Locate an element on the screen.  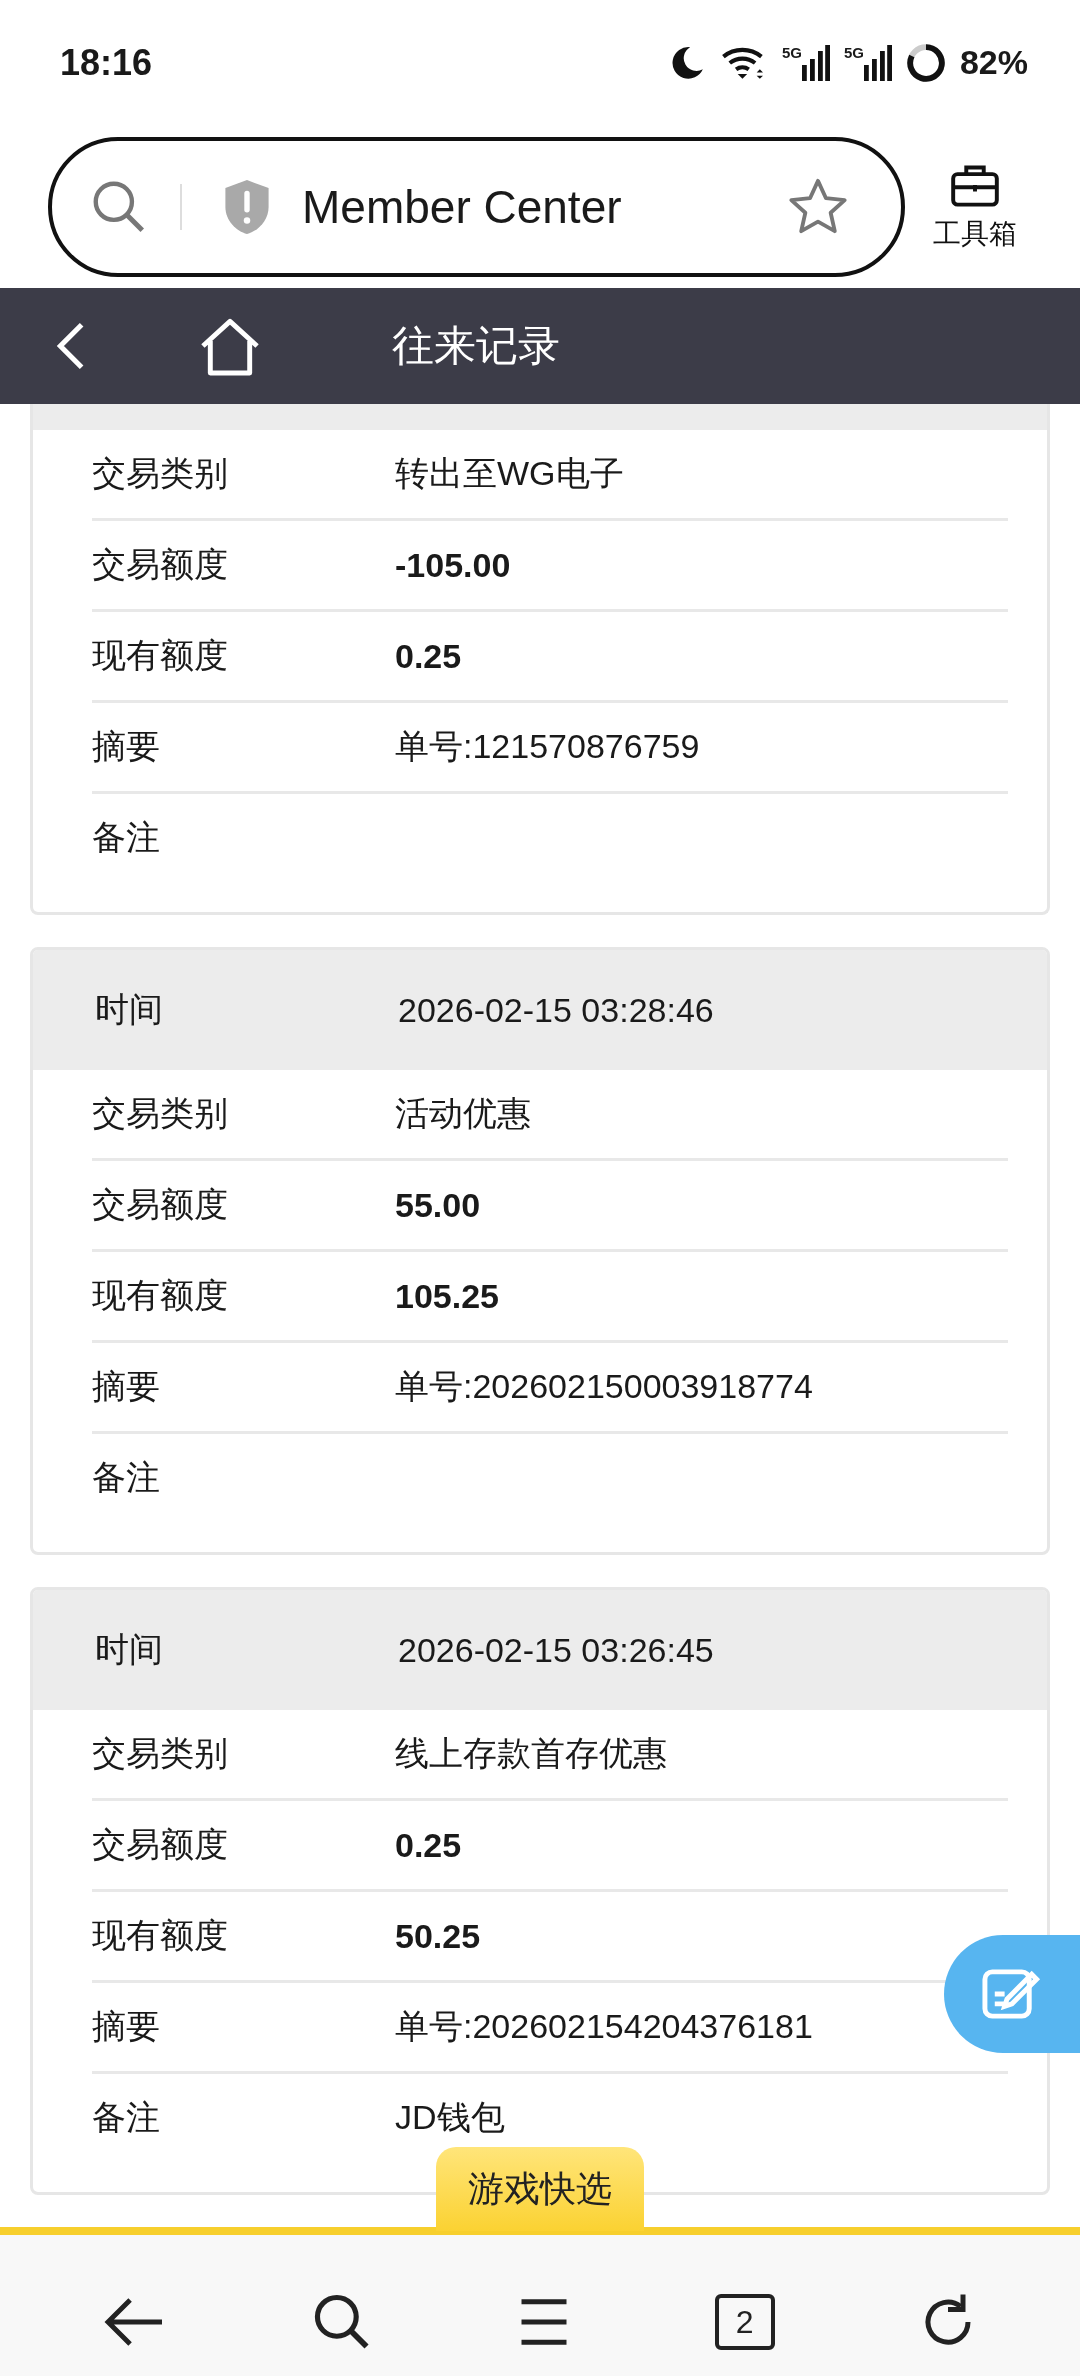
field-value: 单号:121570876759 is located at coordinates (547, 746).